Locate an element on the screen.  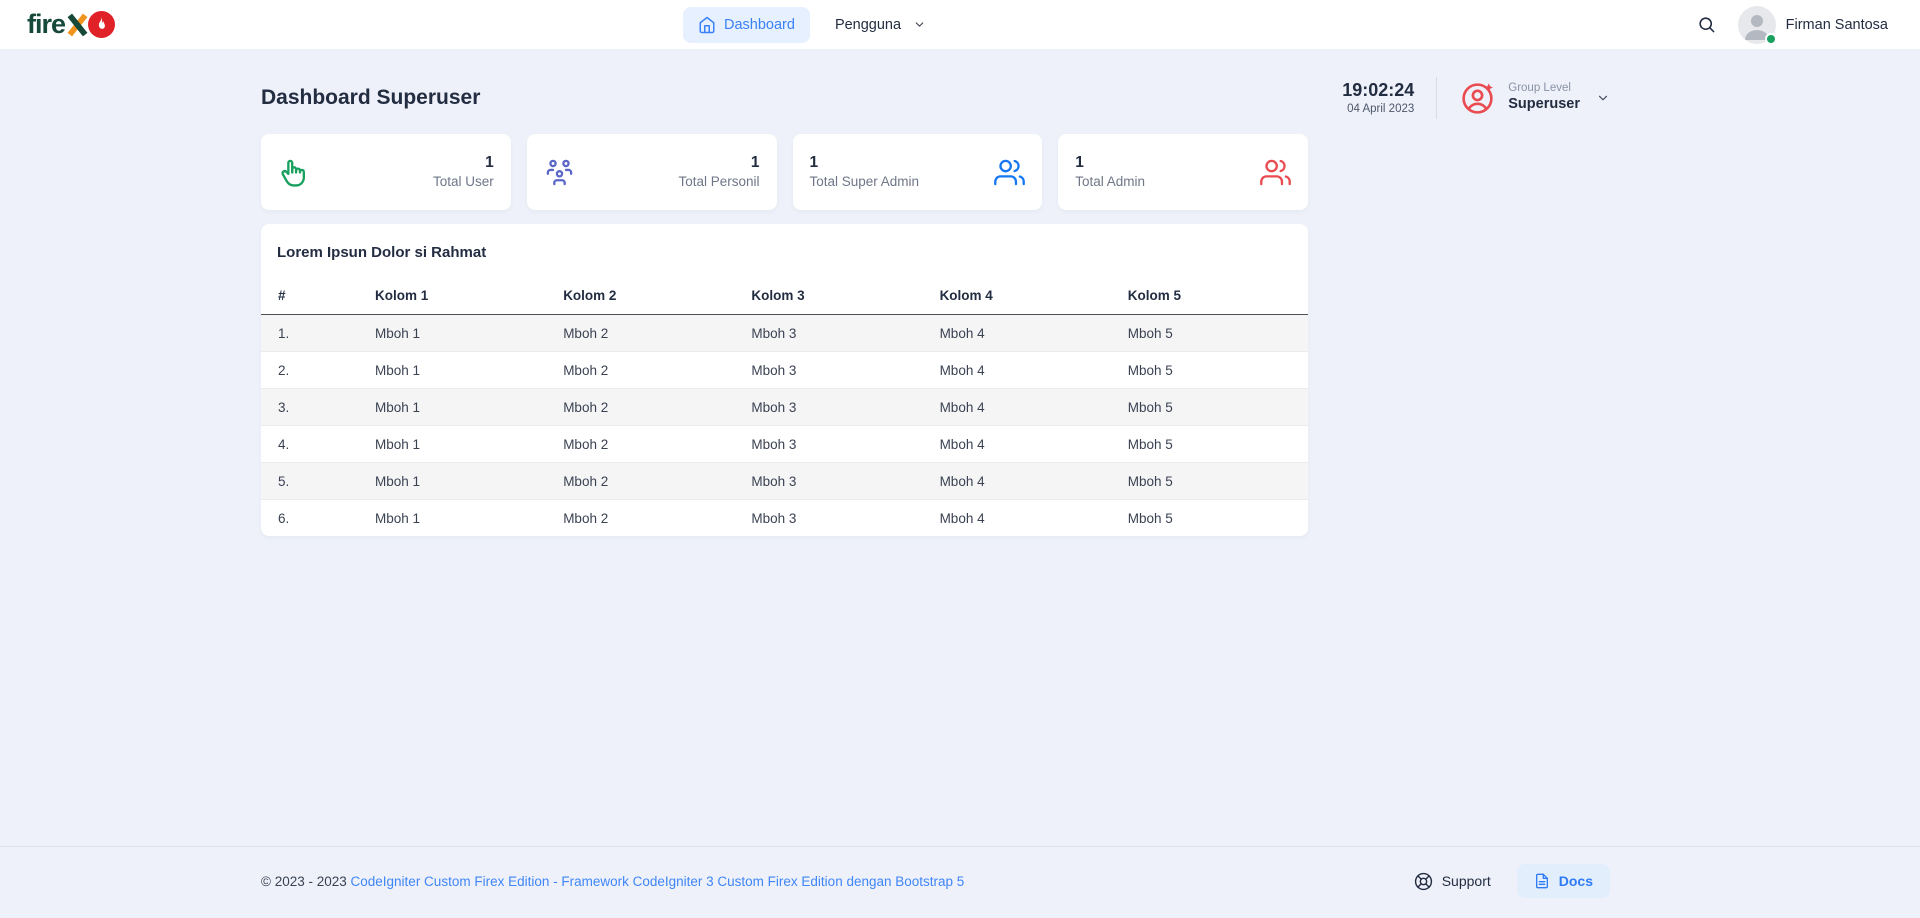
clock-date: 04 April 2023 is located at coordinates (1381, 108).